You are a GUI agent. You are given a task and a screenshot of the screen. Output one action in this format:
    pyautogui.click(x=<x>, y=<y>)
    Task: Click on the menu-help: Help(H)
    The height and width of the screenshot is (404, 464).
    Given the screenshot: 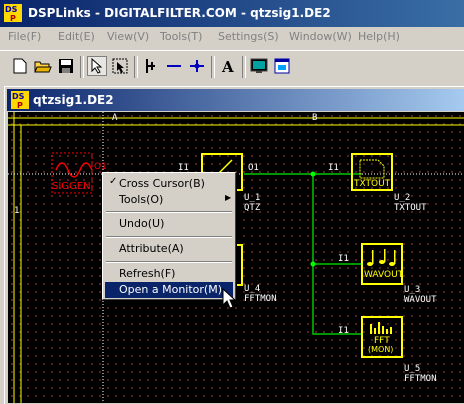 What is the action you would take?
    pyautogui.click(x=379, y=36)
    